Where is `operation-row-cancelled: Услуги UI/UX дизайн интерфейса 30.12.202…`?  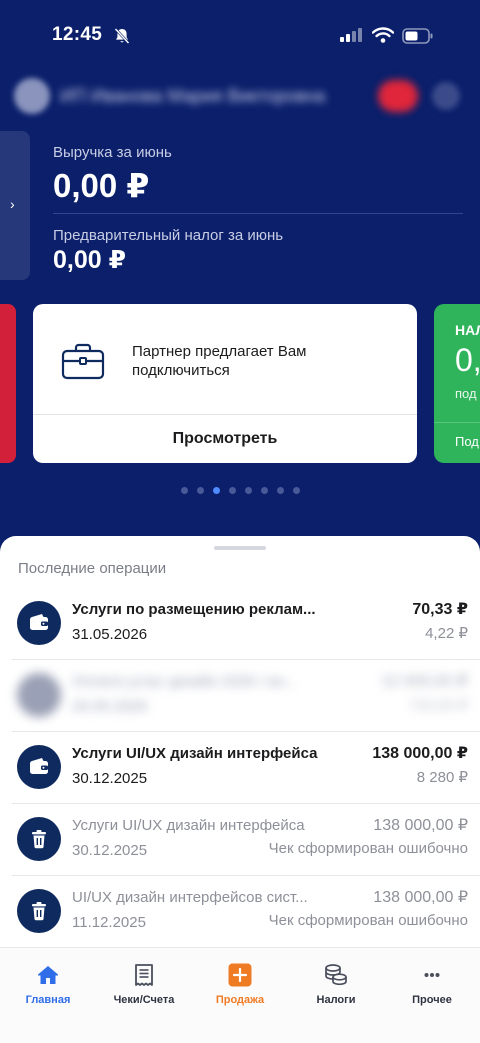 operation-row-cancelled: Услуги UI/UX дизайн интерфейса 30.12.202… is located at coordinates (240, 840).